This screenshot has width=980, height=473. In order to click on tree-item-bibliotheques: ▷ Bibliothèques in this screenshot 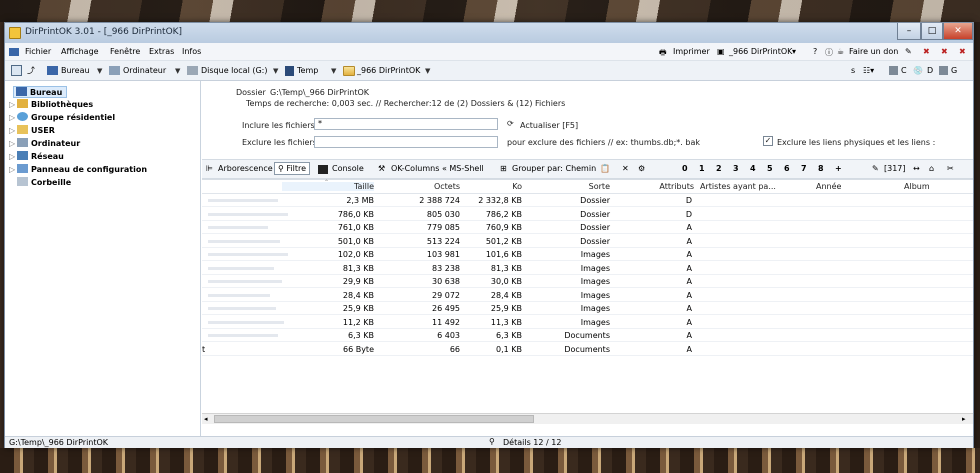, I will do `click(51, 104)`.